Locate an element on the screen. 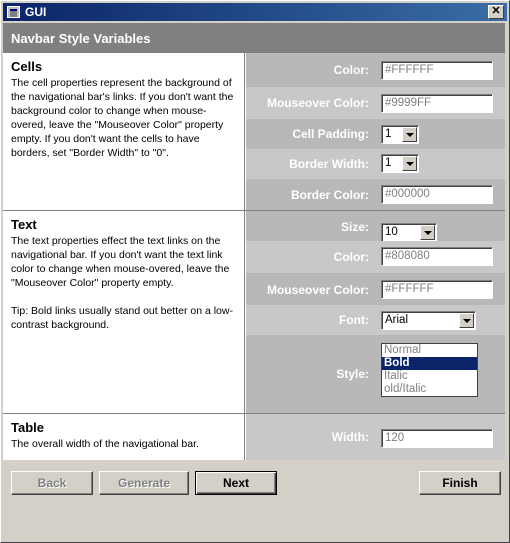 This screenshot has height=543, width=510. text-color-row: Color: #808080 is located at coordinates (375, 257).